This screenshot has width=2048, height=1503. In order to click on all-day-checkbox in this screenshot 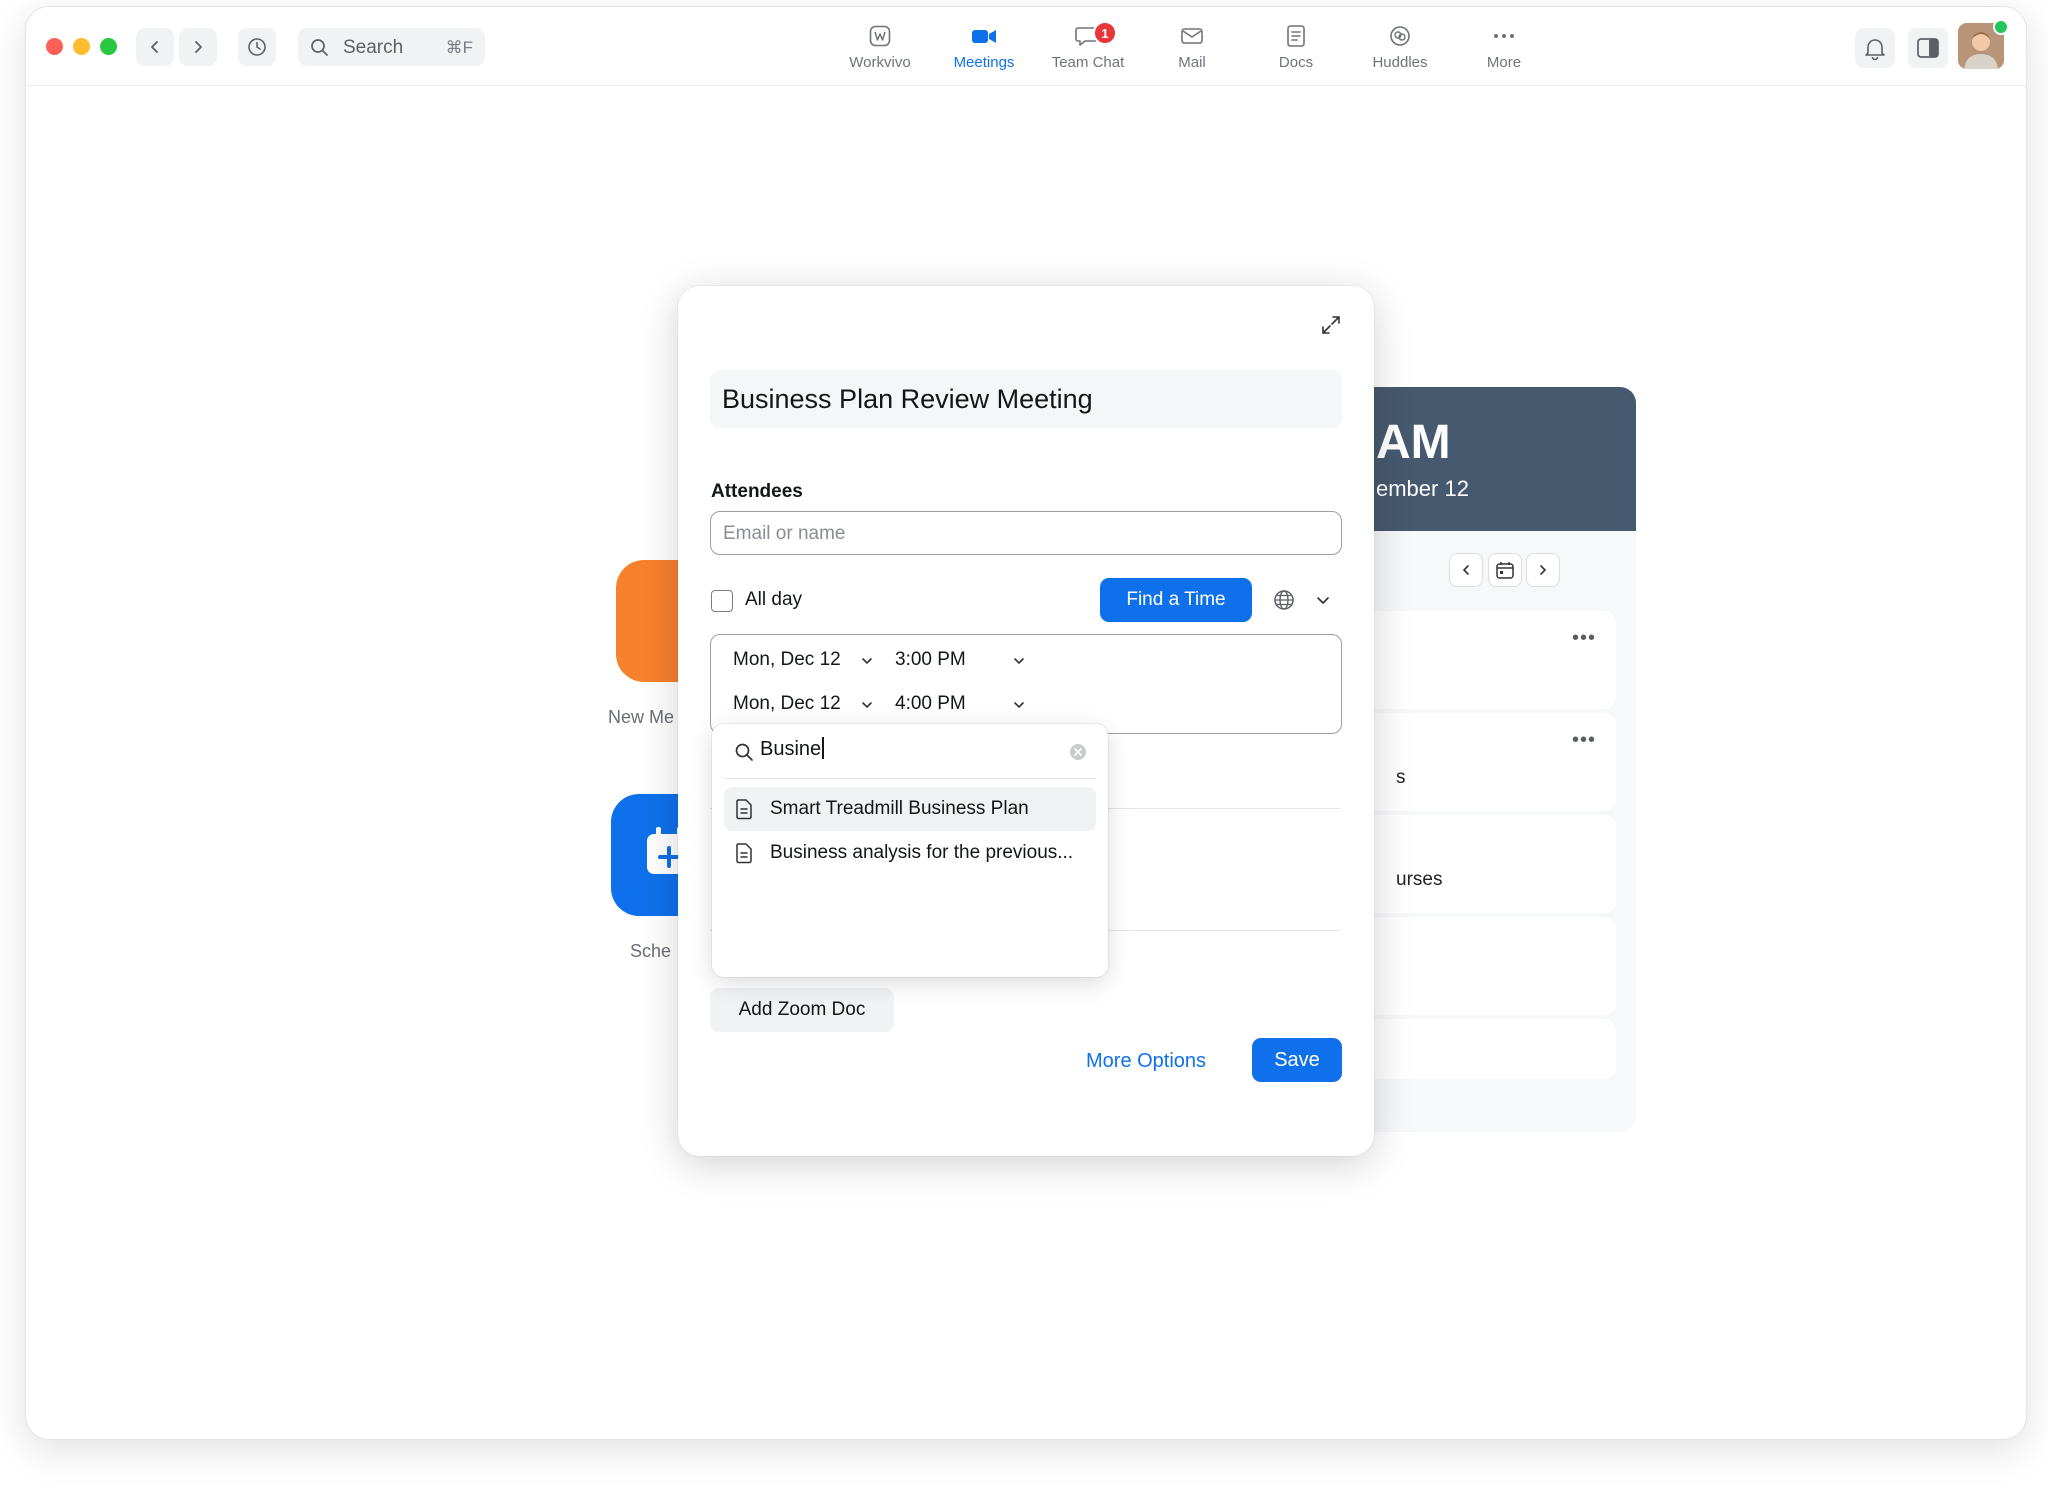, I will do `click(722, 601)`.